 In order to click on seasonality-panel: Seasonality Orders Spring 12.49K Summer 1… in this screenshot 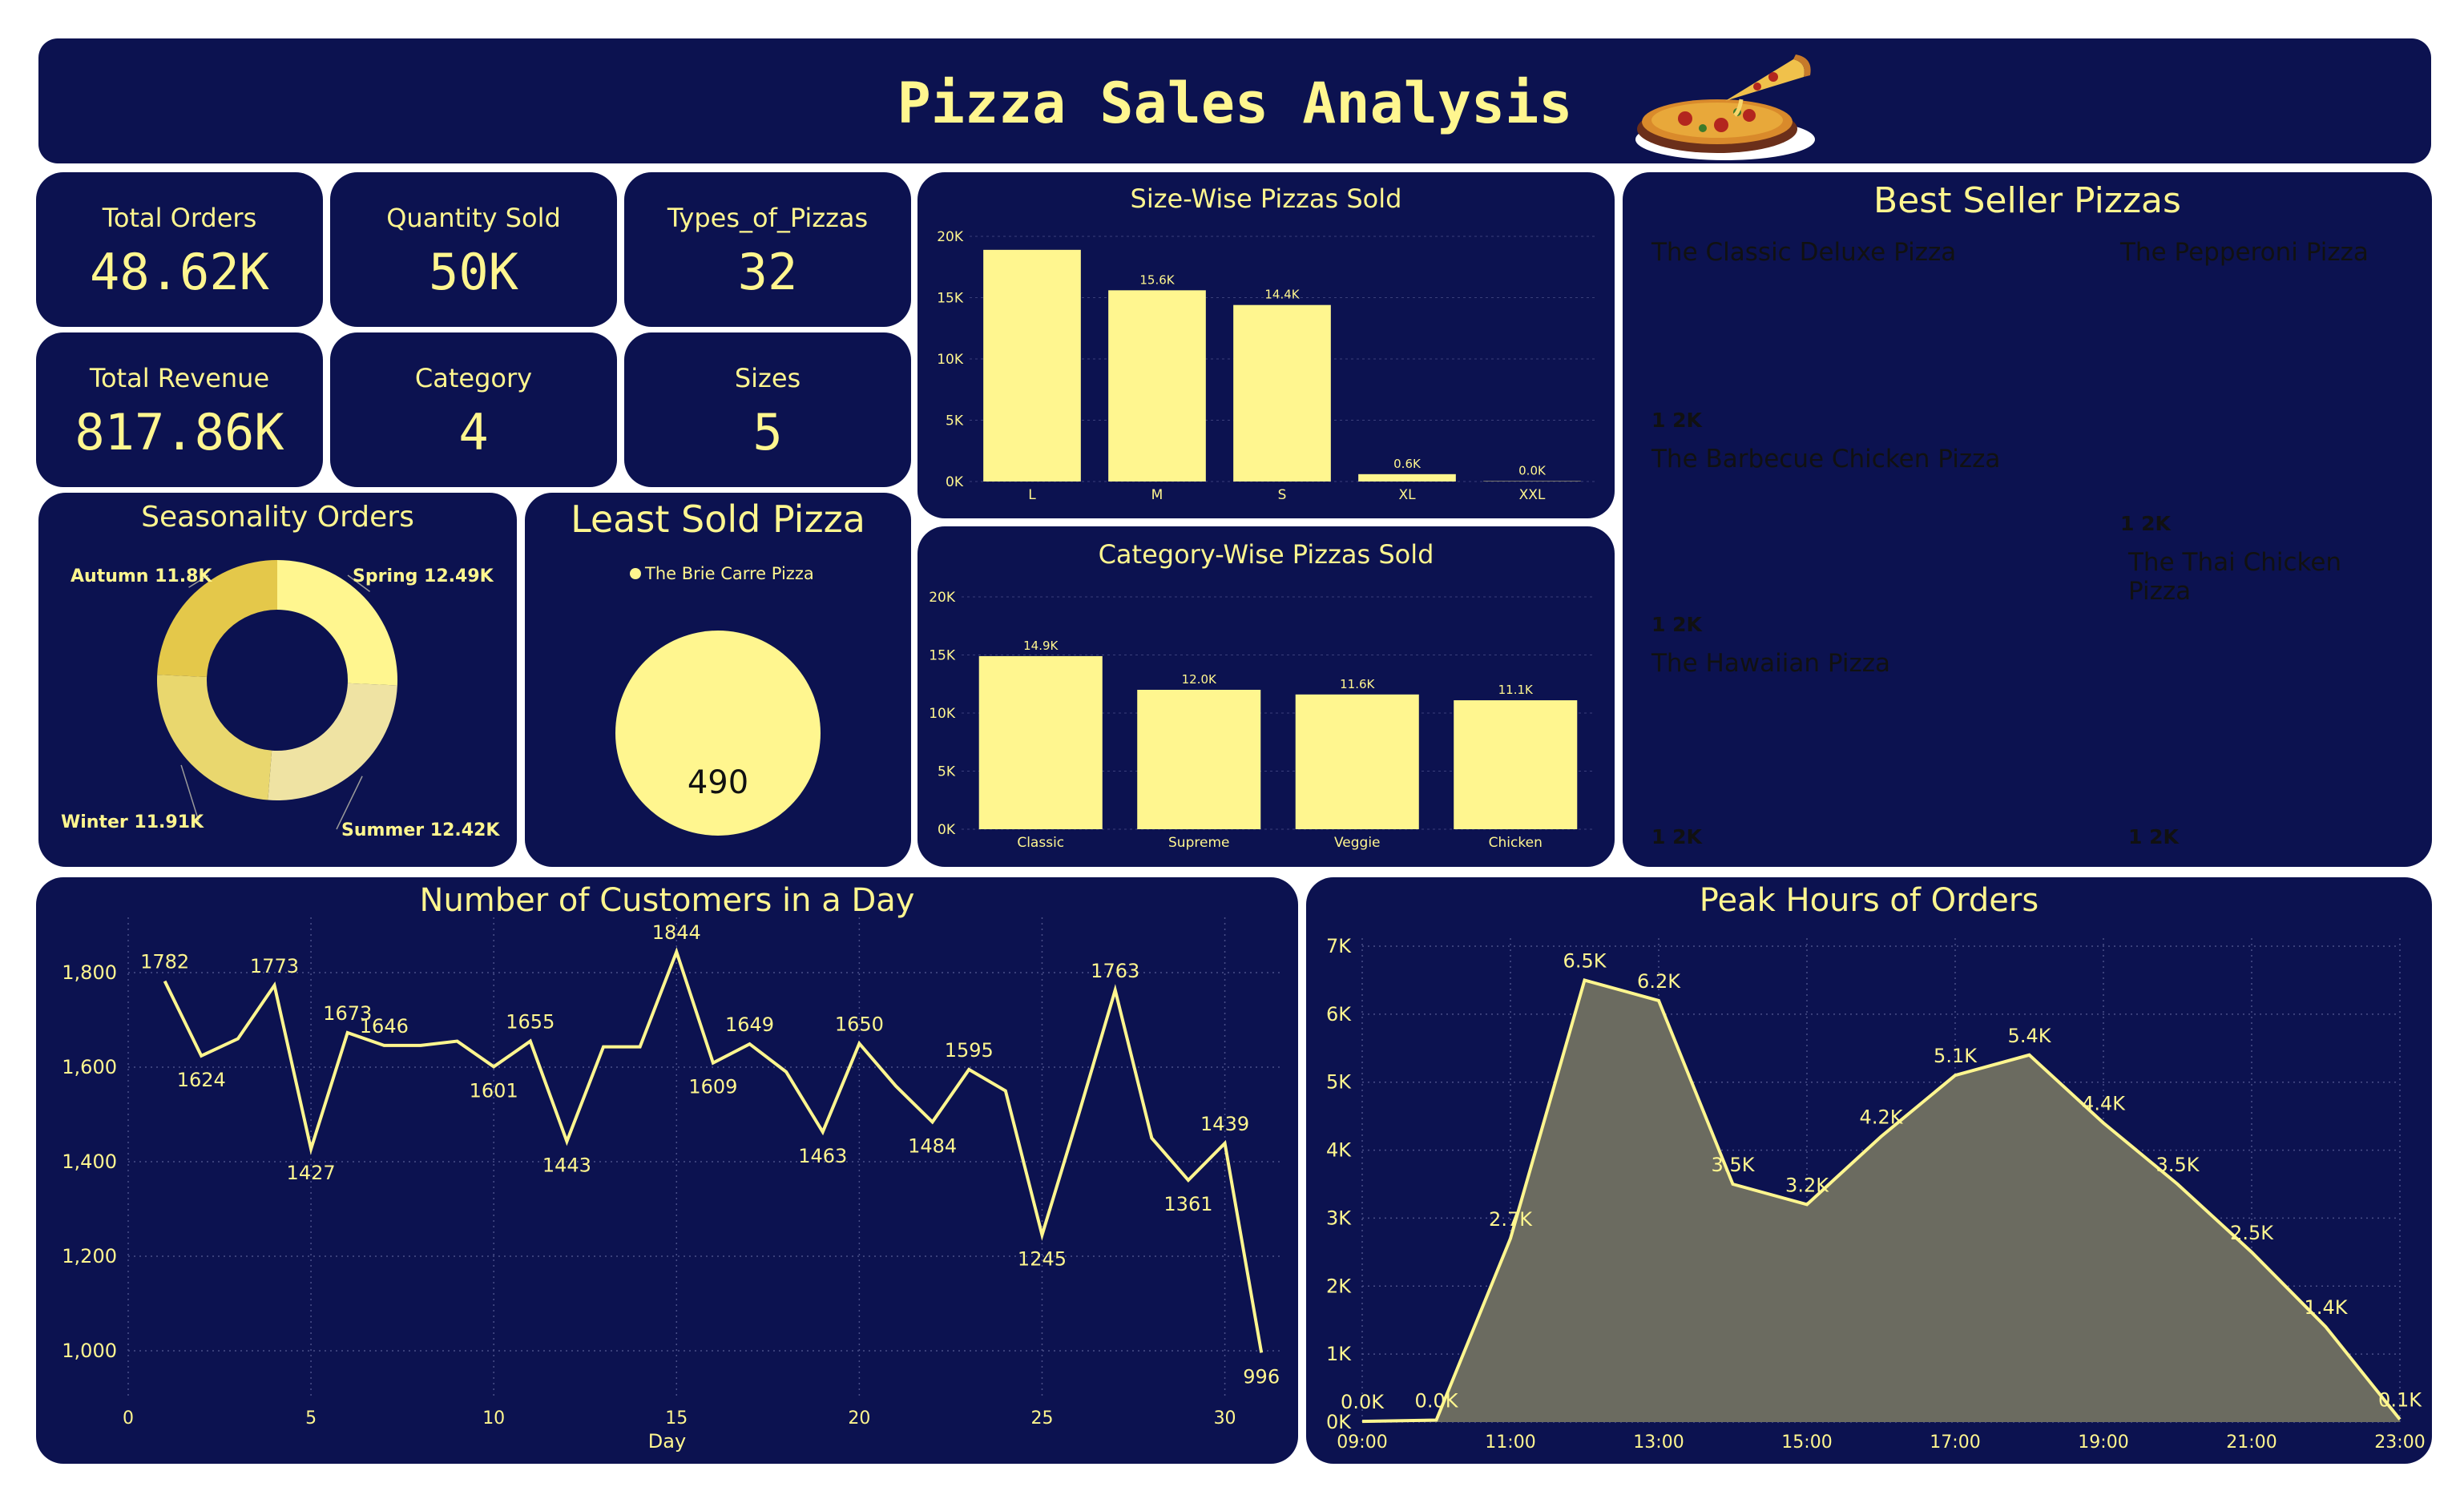, I will do `click(277, 680)`.